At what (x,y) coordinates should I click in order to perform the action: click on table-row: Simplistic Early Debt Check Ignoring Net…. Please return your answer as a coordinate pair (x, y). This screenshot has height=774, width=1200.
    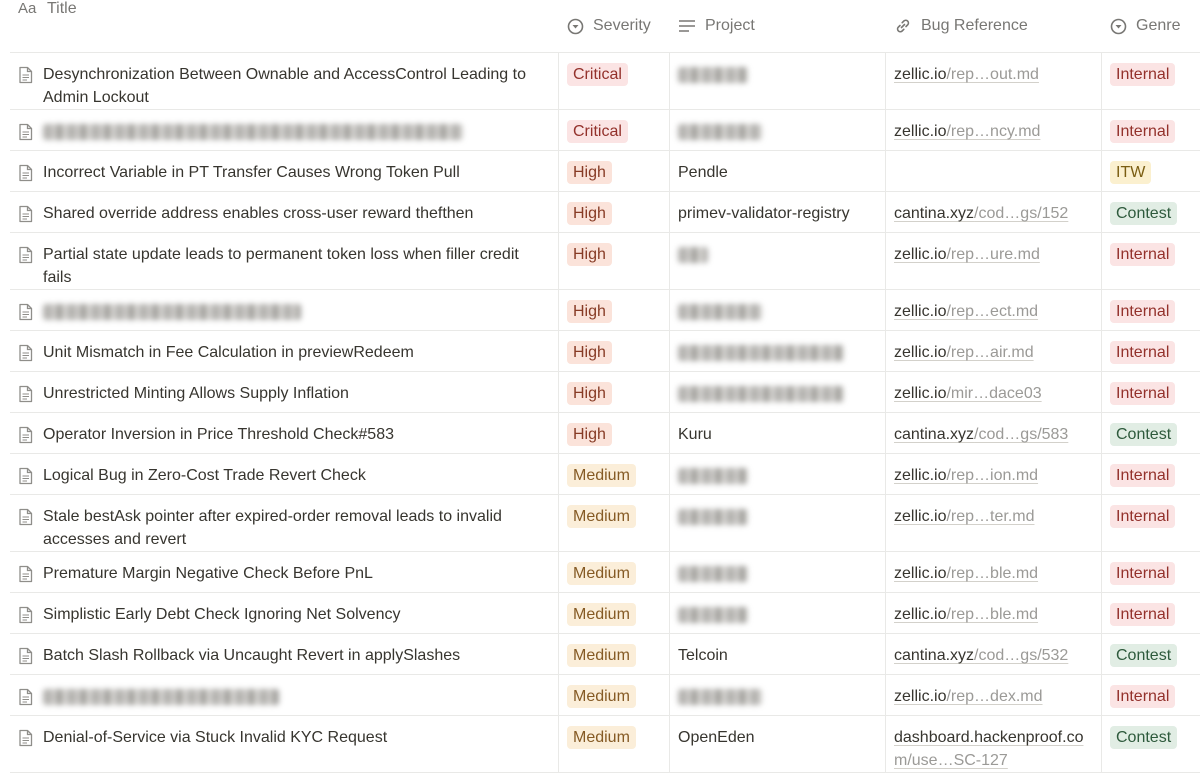
    Looking at the image, I should click on (605, 613).